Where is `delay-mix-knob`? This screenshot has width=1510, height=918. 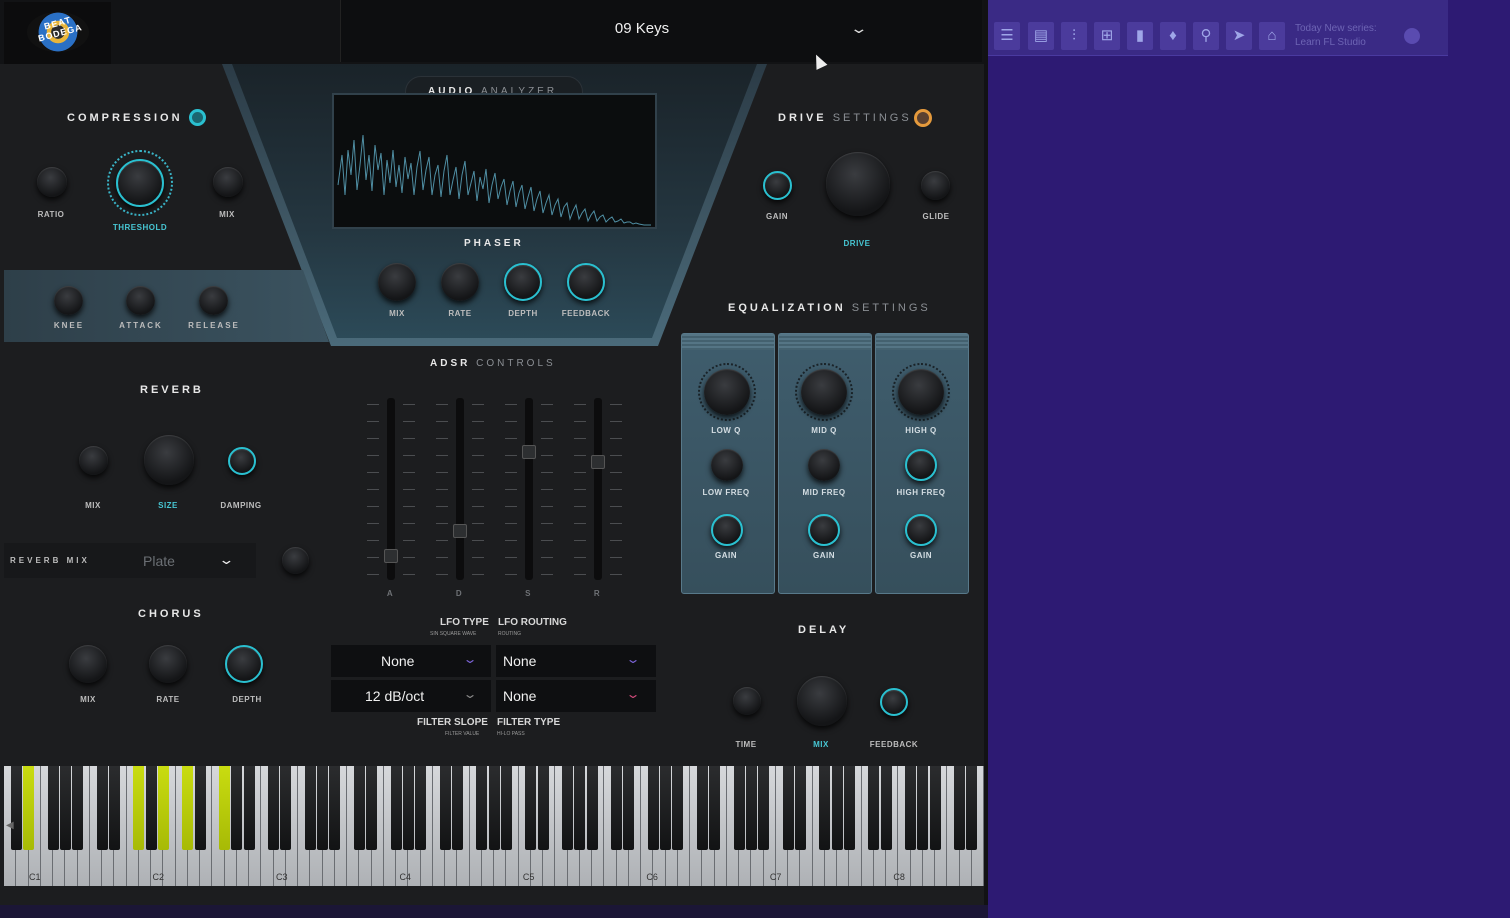
delay-mix-knob is located at coordinates (822, 701).